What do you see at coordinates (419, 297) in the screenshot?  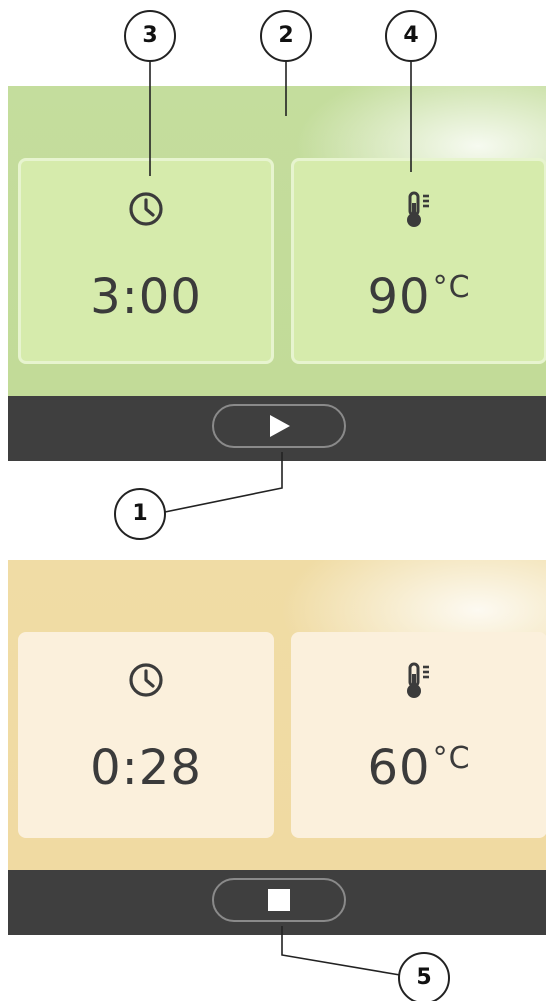 I see `temperature-value: 90°C` at bounding box center [419, 297].